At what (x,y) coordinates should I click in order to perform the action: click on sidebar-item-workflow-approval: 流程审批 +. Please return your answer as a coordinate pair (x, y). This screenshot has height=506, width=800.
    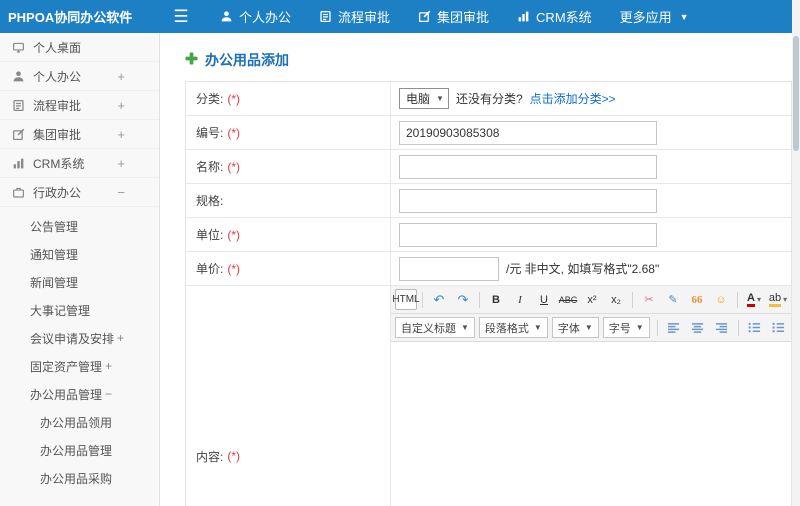
    Looking at the image, I should click on (79, 105).